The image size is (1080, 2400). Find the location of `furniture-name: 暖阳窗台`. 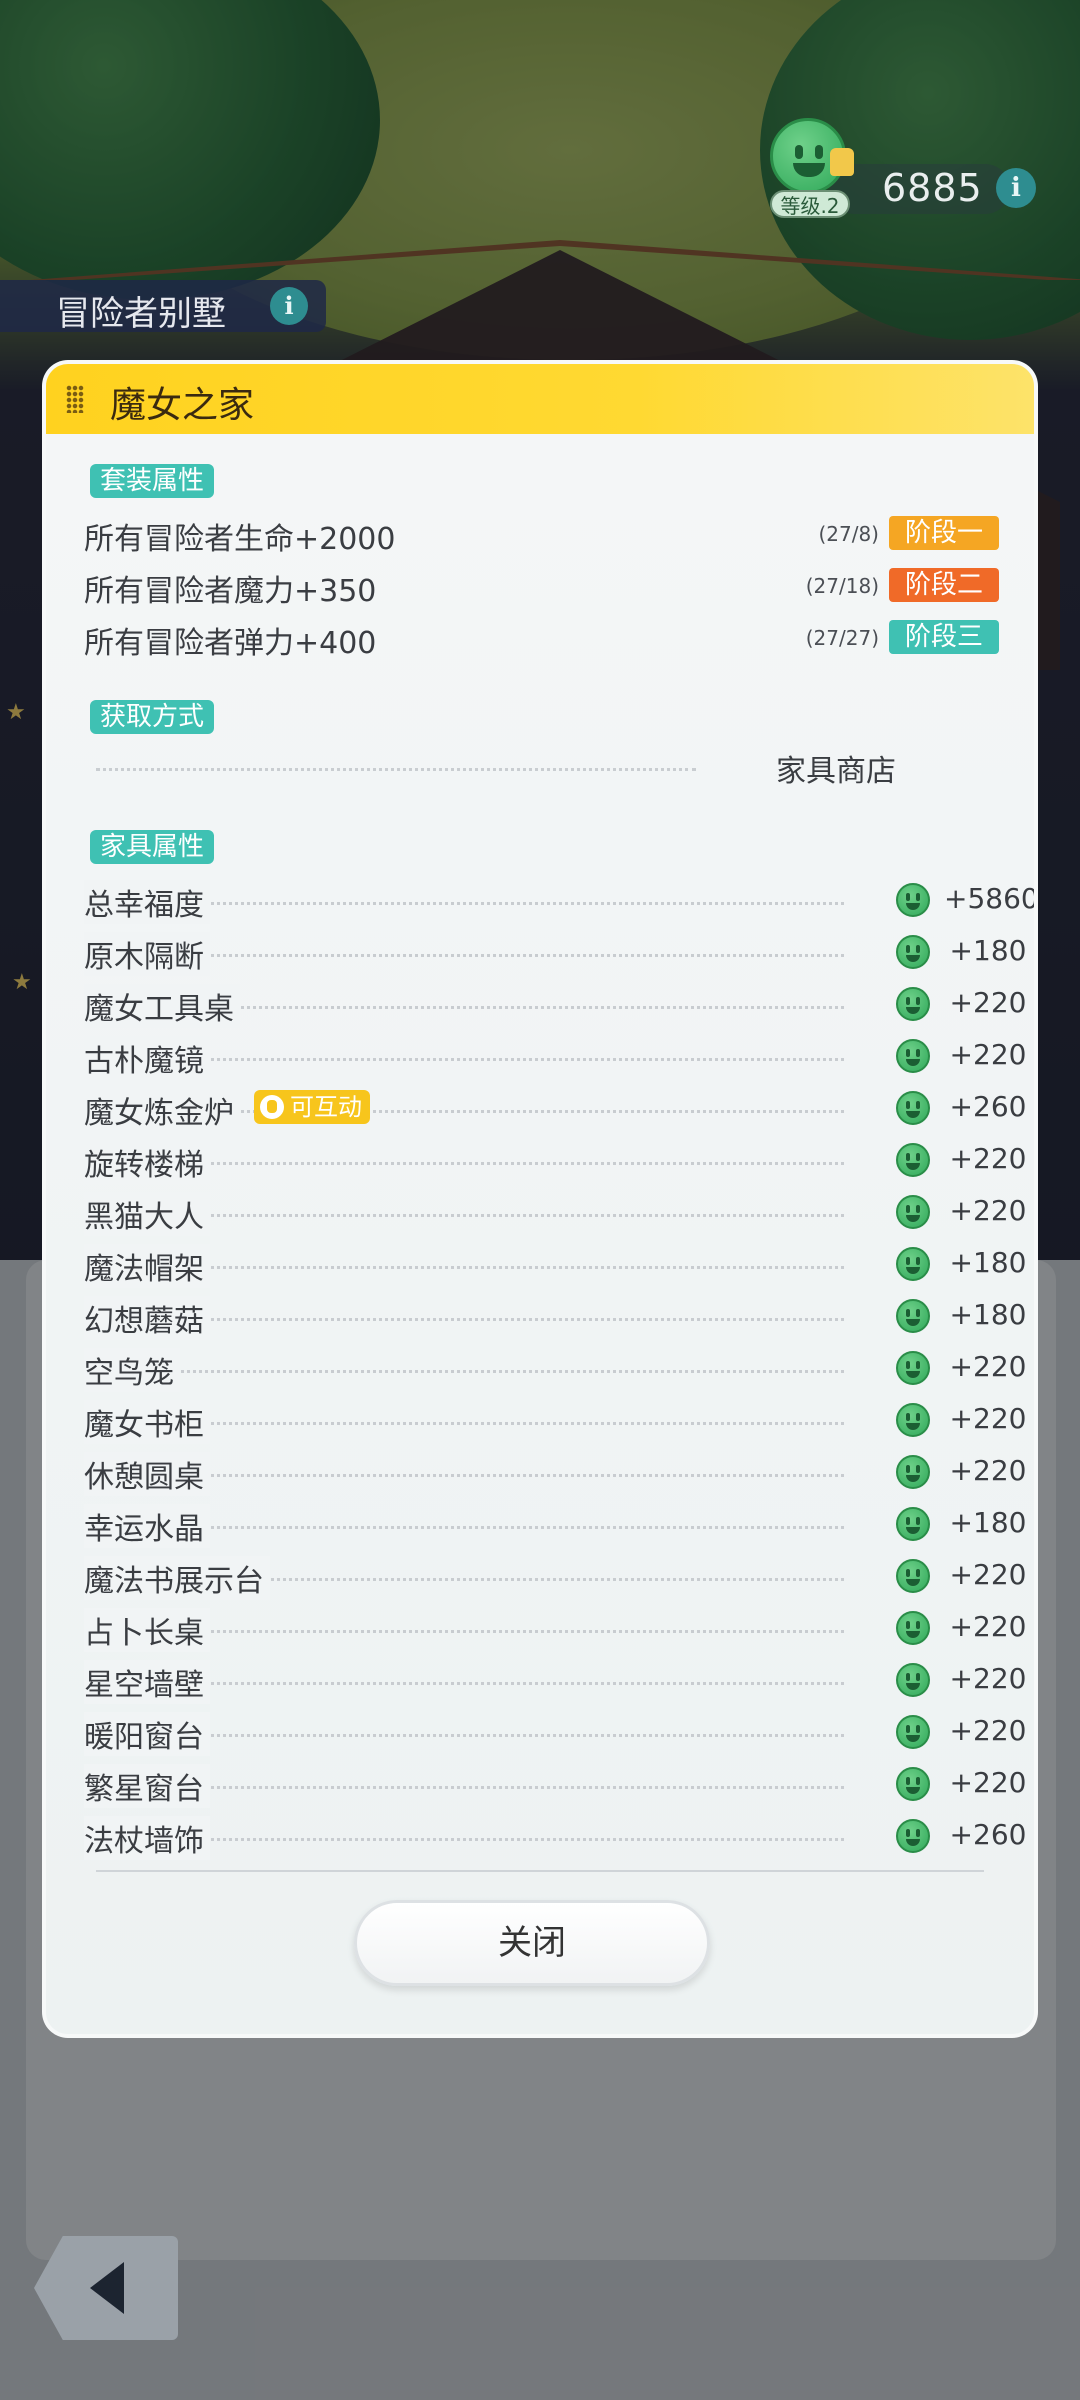

furniture-name: 暖阳窗台 is located at coordinates (147, 1734).